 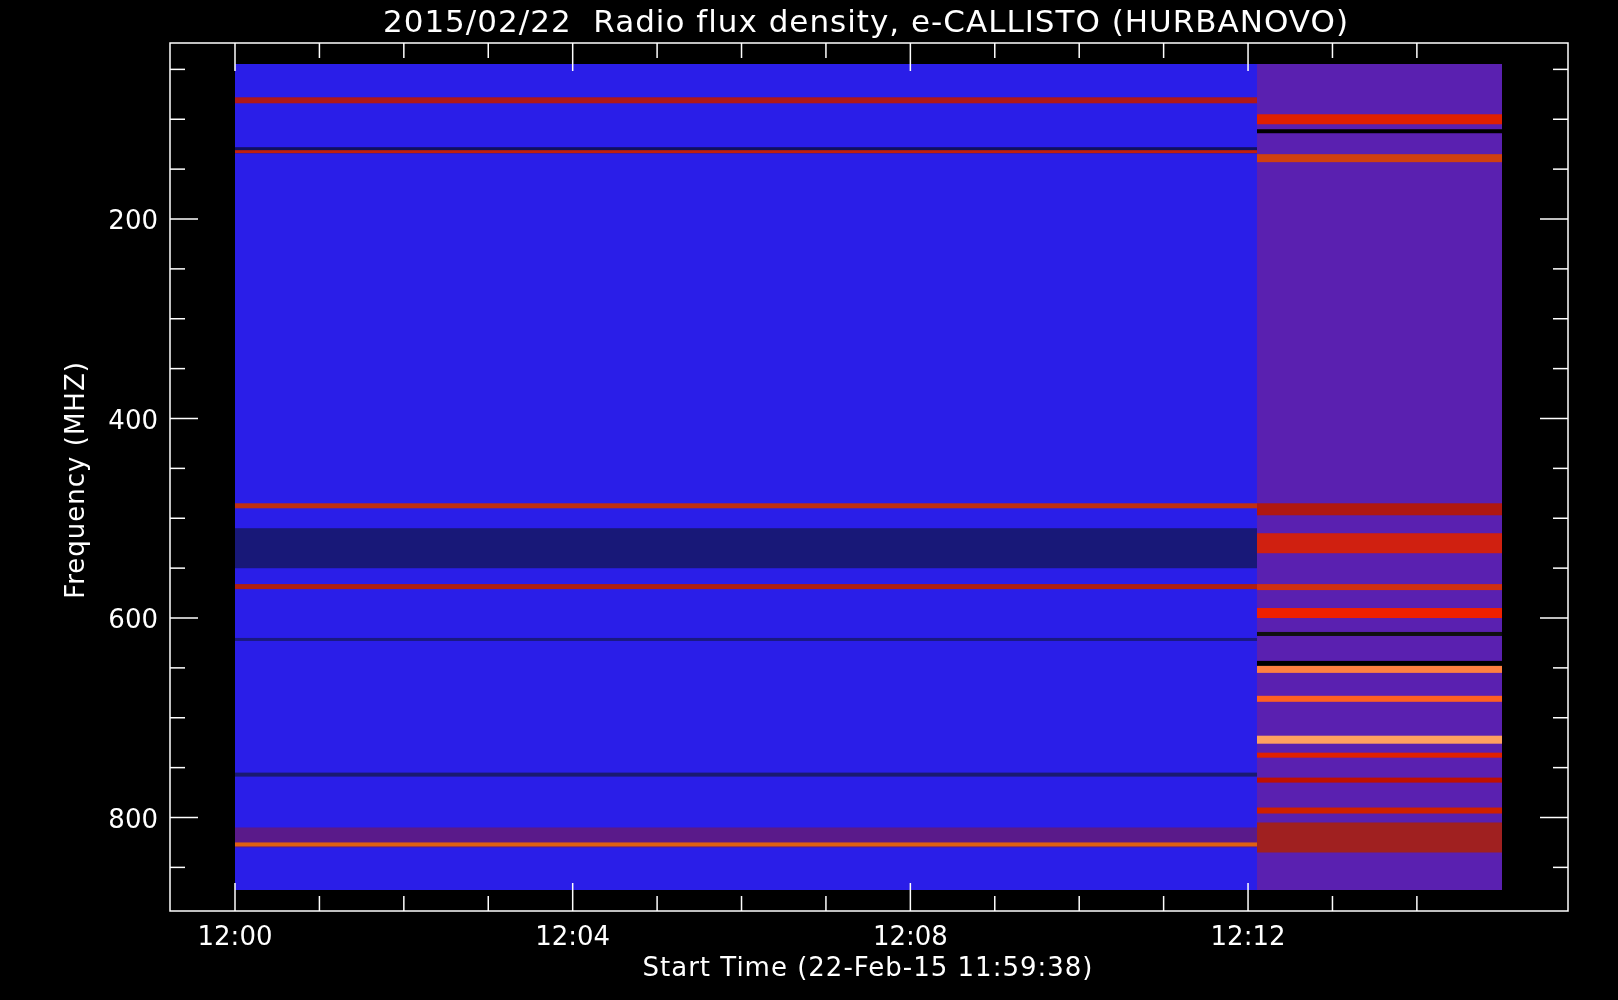 What do you see at coordinates (1248, 936) in the screenshot?
I see `x-tick-label: 12:12` at bounding box center [1248, 936].